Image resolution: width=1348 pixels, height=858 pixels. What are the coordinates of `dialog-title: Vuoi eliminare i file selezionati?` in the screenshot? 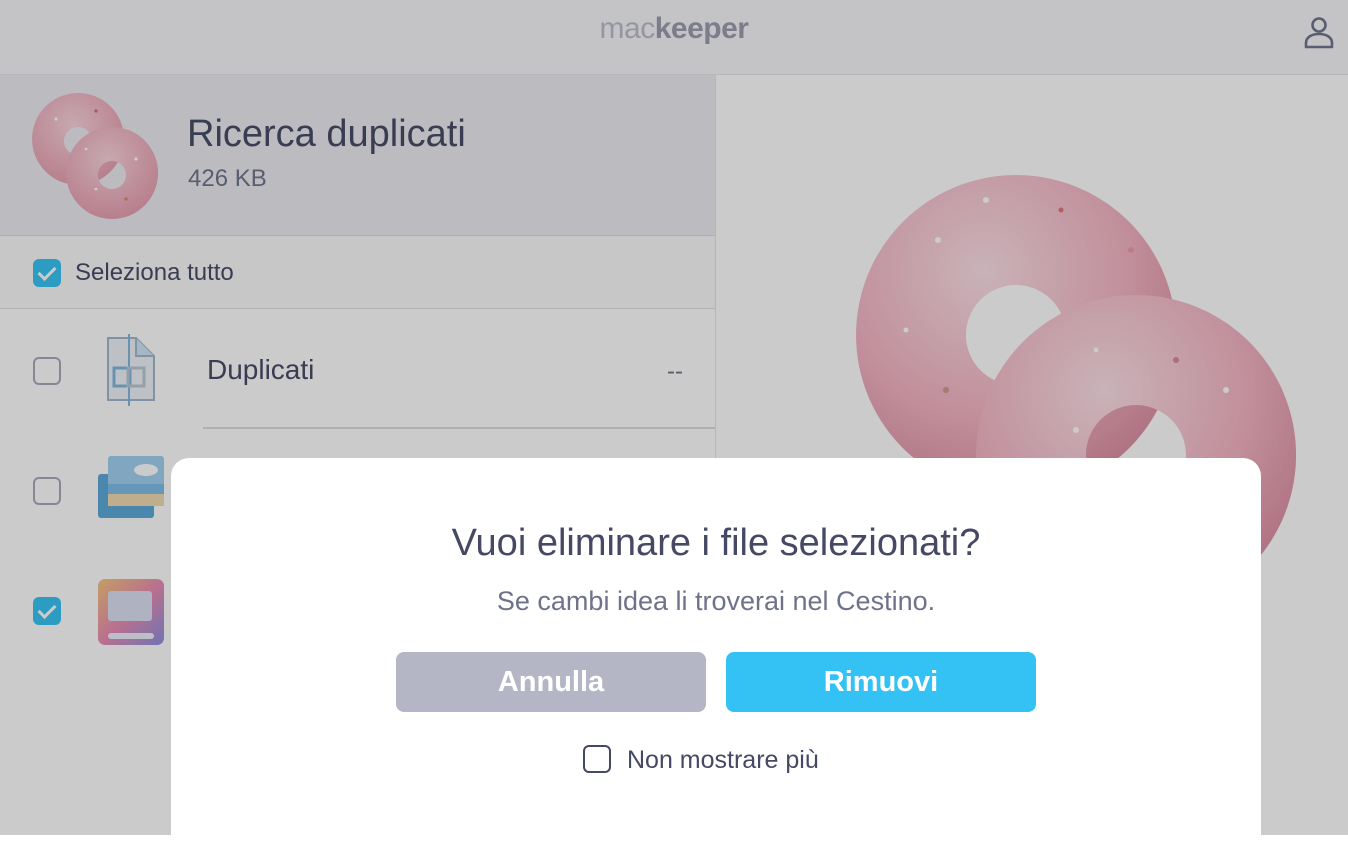 It's located at (716, 543).